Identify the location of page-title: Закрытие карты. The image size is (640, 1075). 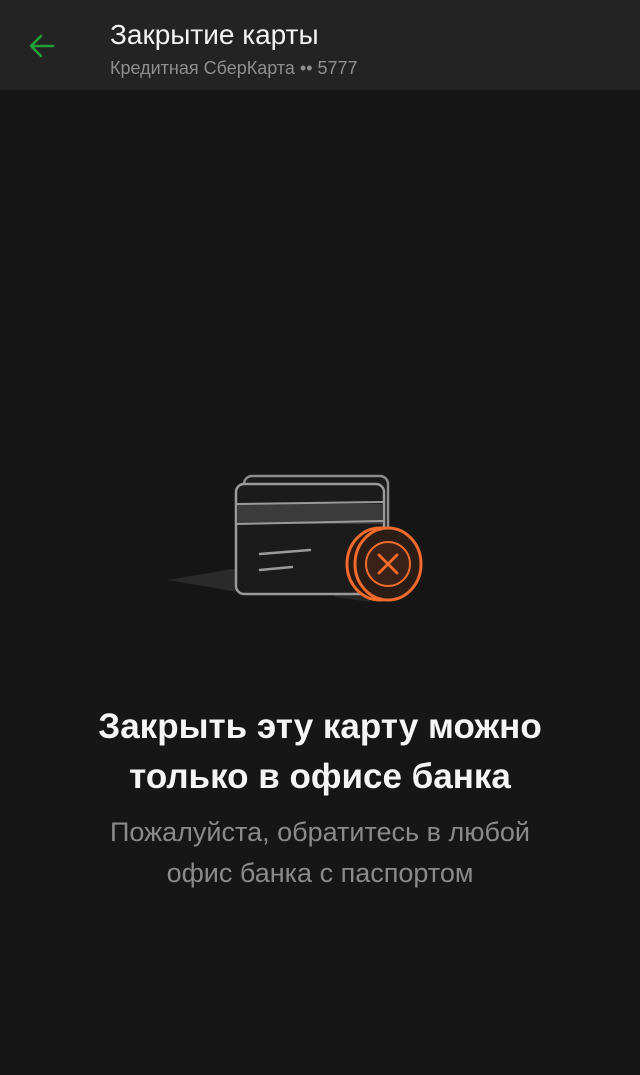
(214, 34).